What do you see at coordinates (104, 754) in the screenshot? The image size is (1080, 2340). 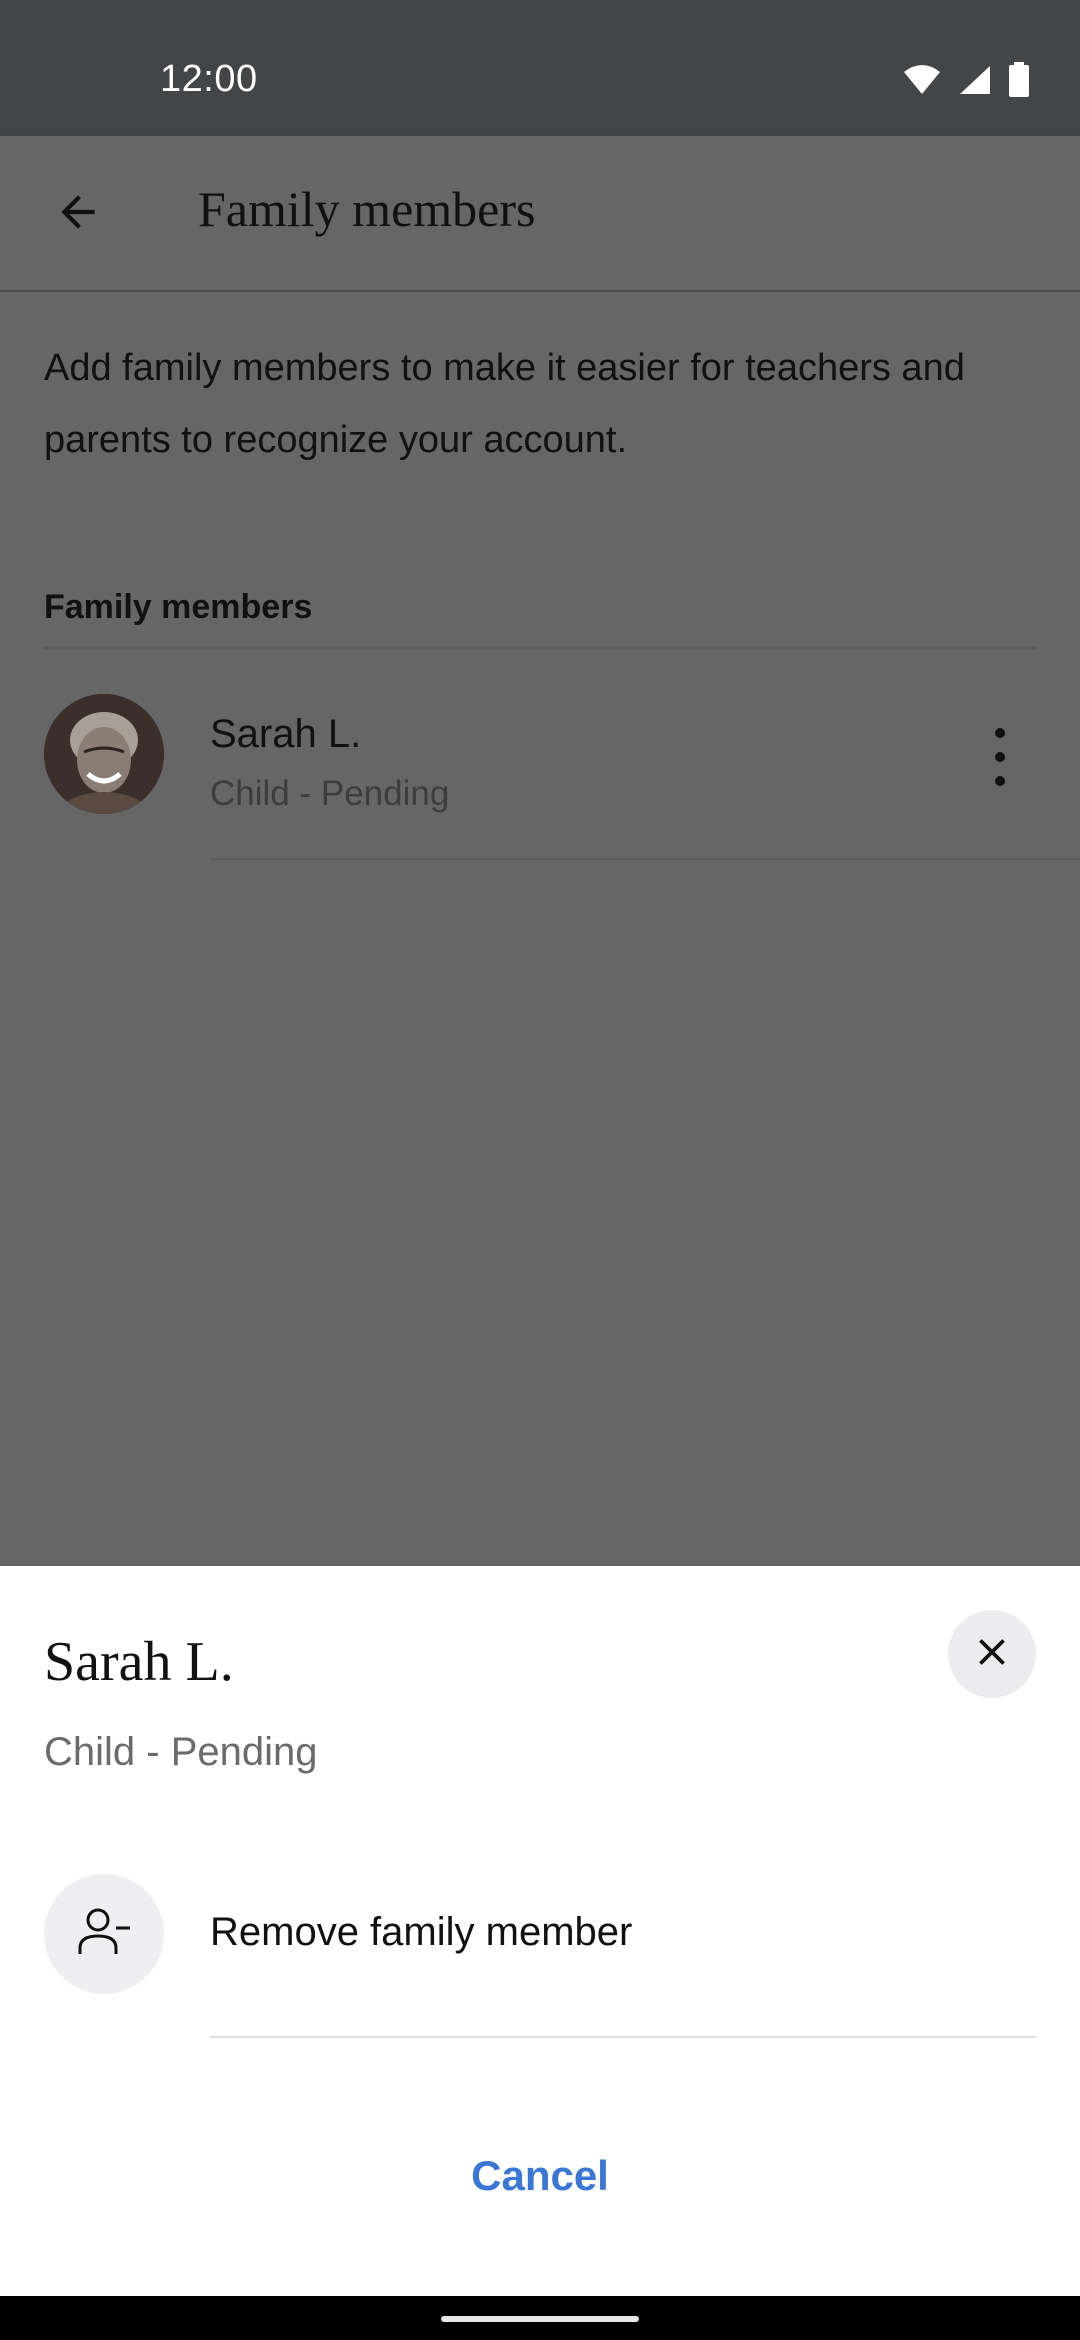 I see `avatar` at bounding box center [104, 754].